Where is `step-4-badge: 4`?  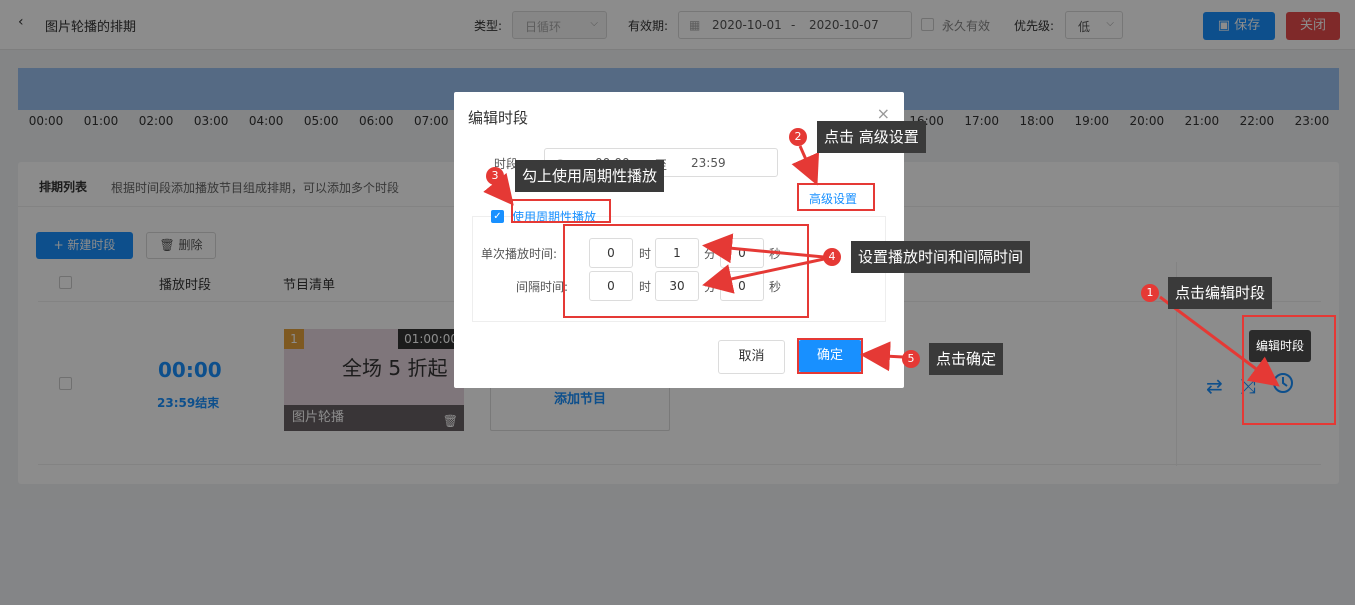
step-4-badge: 4 is located at coordinates (832, 257).